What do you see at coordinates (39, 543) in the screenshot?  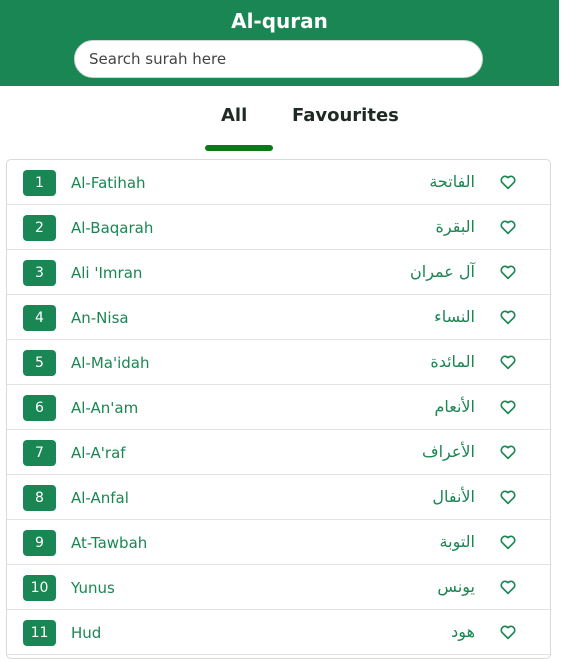 I see `surah-number-badge: 9` at bounding box center [39, 543].